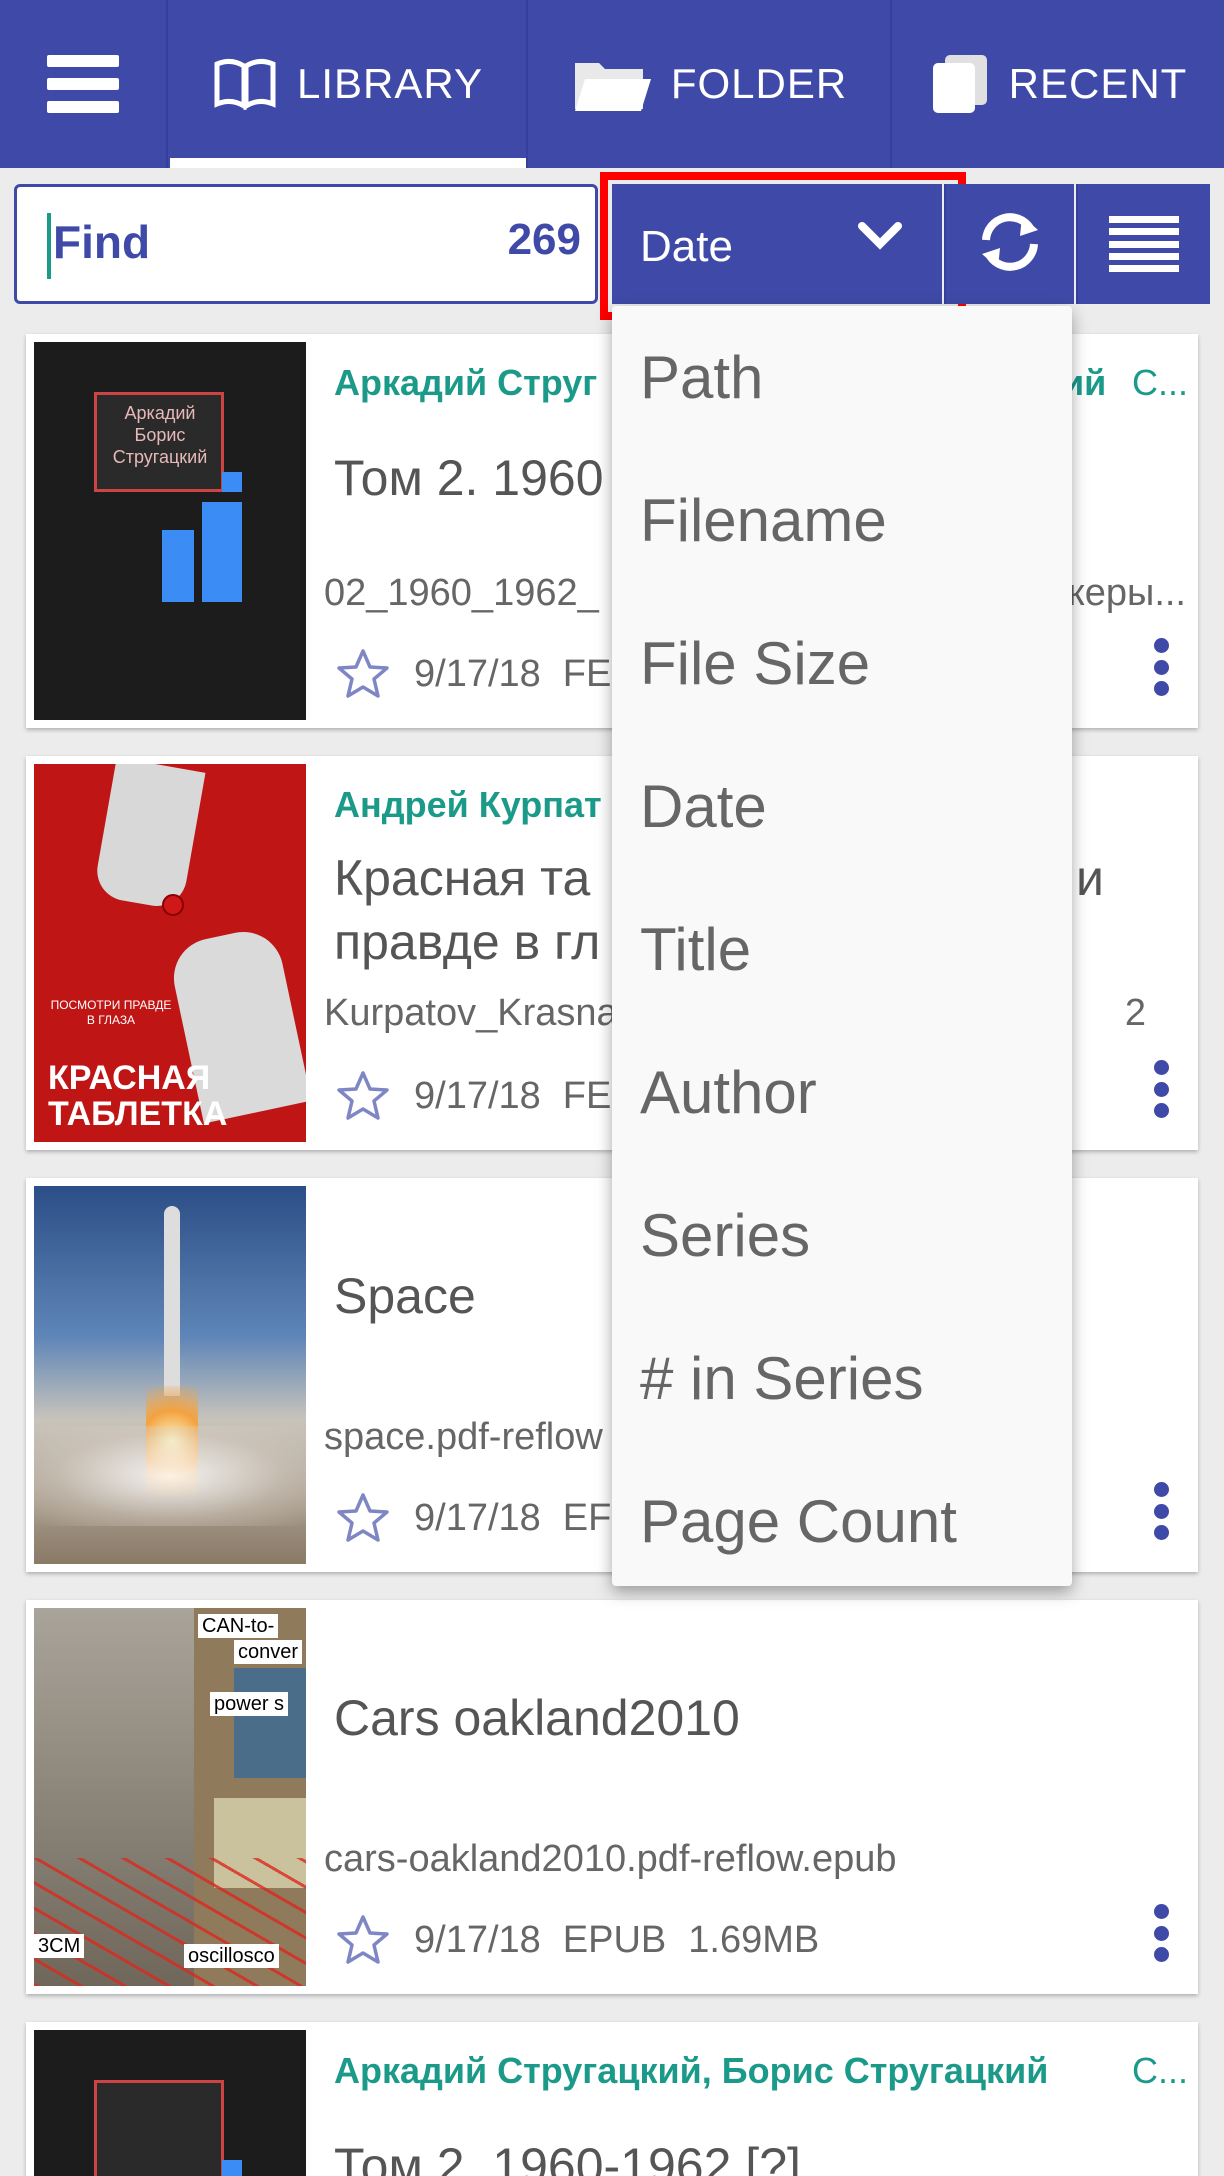  Describe the element at coordinates (49, 246) in the screenshot. I see `text-cursor` at that location.